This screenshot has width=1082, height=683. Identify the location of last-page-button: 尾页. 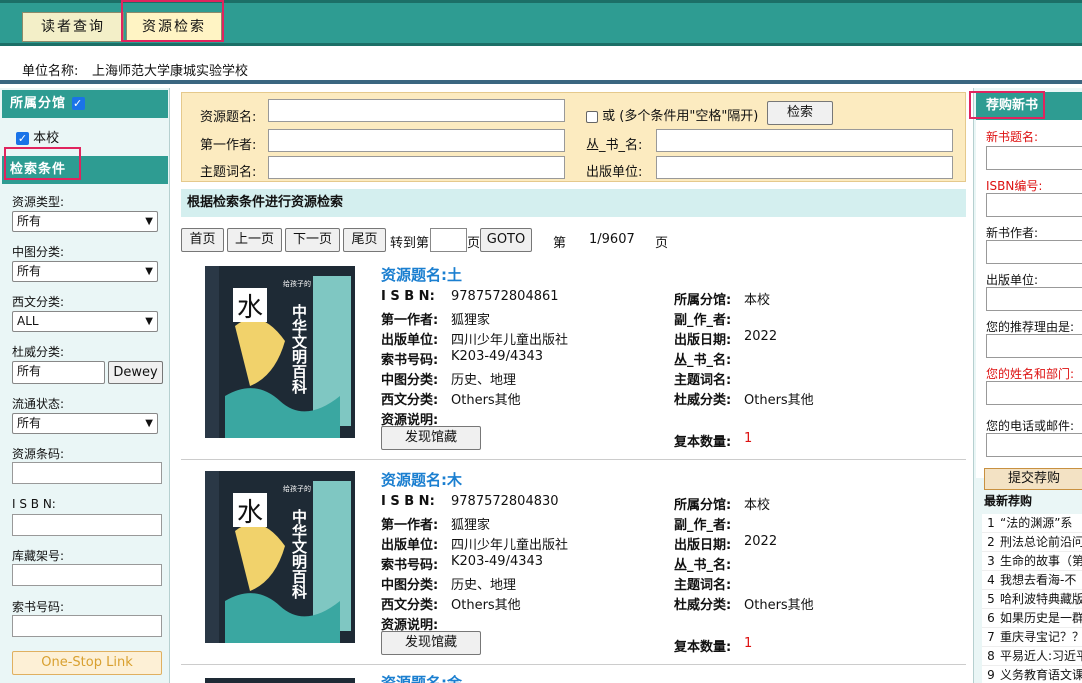
(364, 240).